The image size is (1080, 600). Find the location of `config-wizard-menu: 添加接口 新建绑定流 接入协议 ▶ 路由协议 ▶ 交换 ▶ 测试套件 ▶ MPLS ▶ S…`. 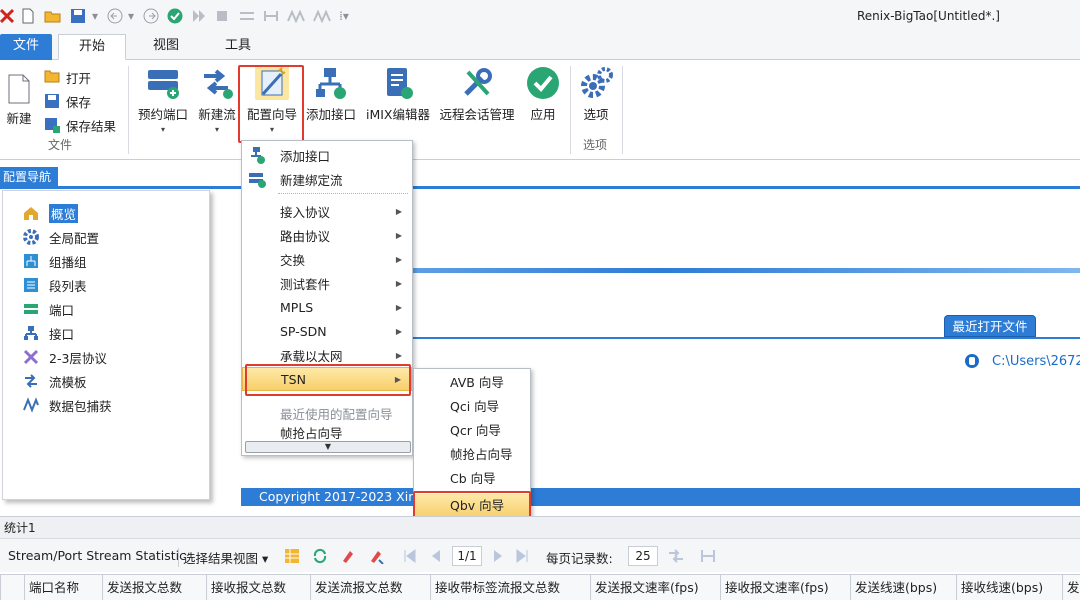

config-wizard-menu: 添加接口 新建绑定流 接入协议 ▶ 路由协议 ▶ 交换 ▶ 测试套件 ▶ MPLS ▶ S… is located at coordinates (327, 298).